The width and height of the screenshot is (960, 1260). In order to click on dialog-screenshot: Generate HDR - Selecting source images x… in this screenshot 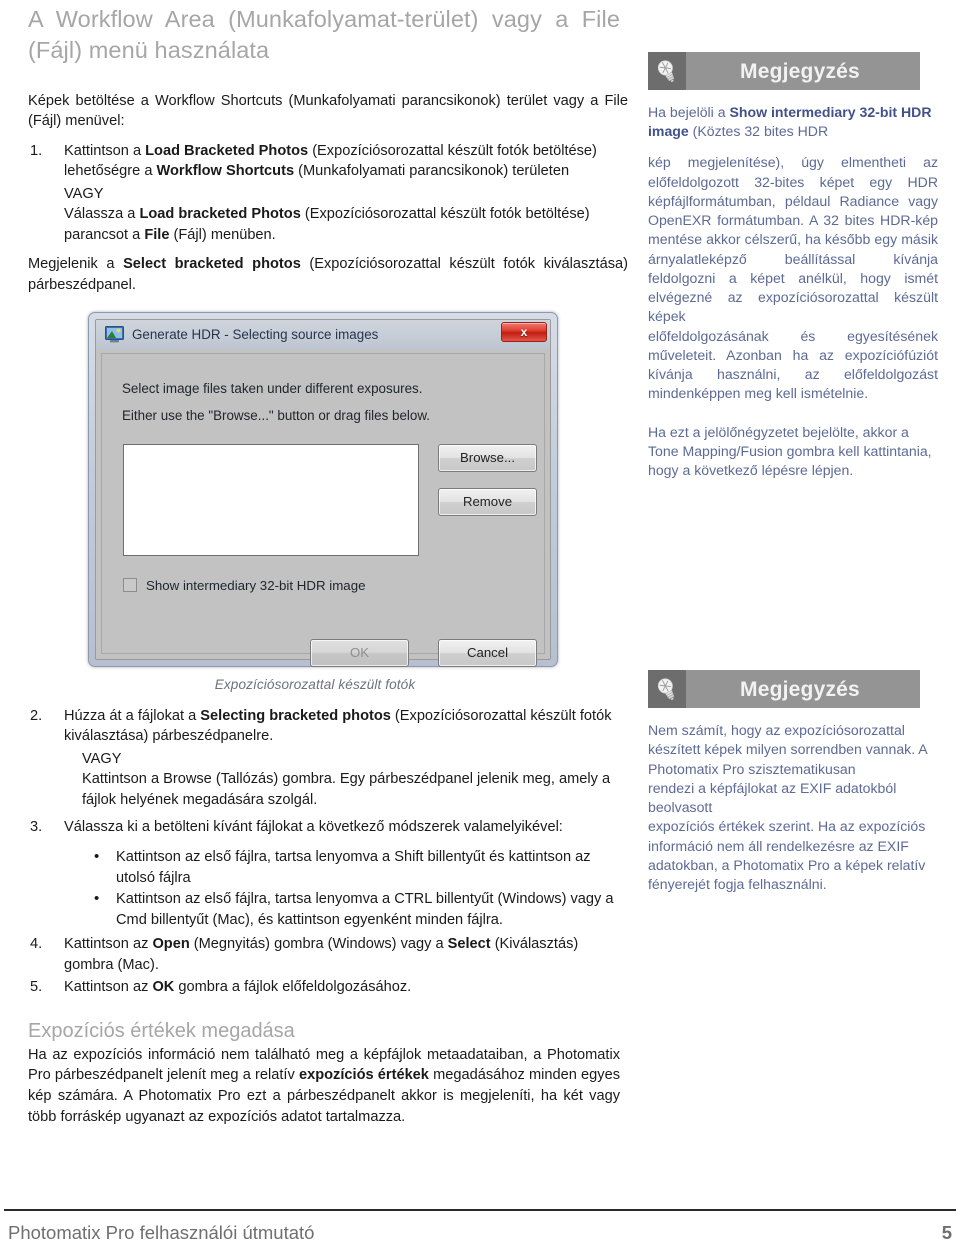, I will do `click(323, 489)`.